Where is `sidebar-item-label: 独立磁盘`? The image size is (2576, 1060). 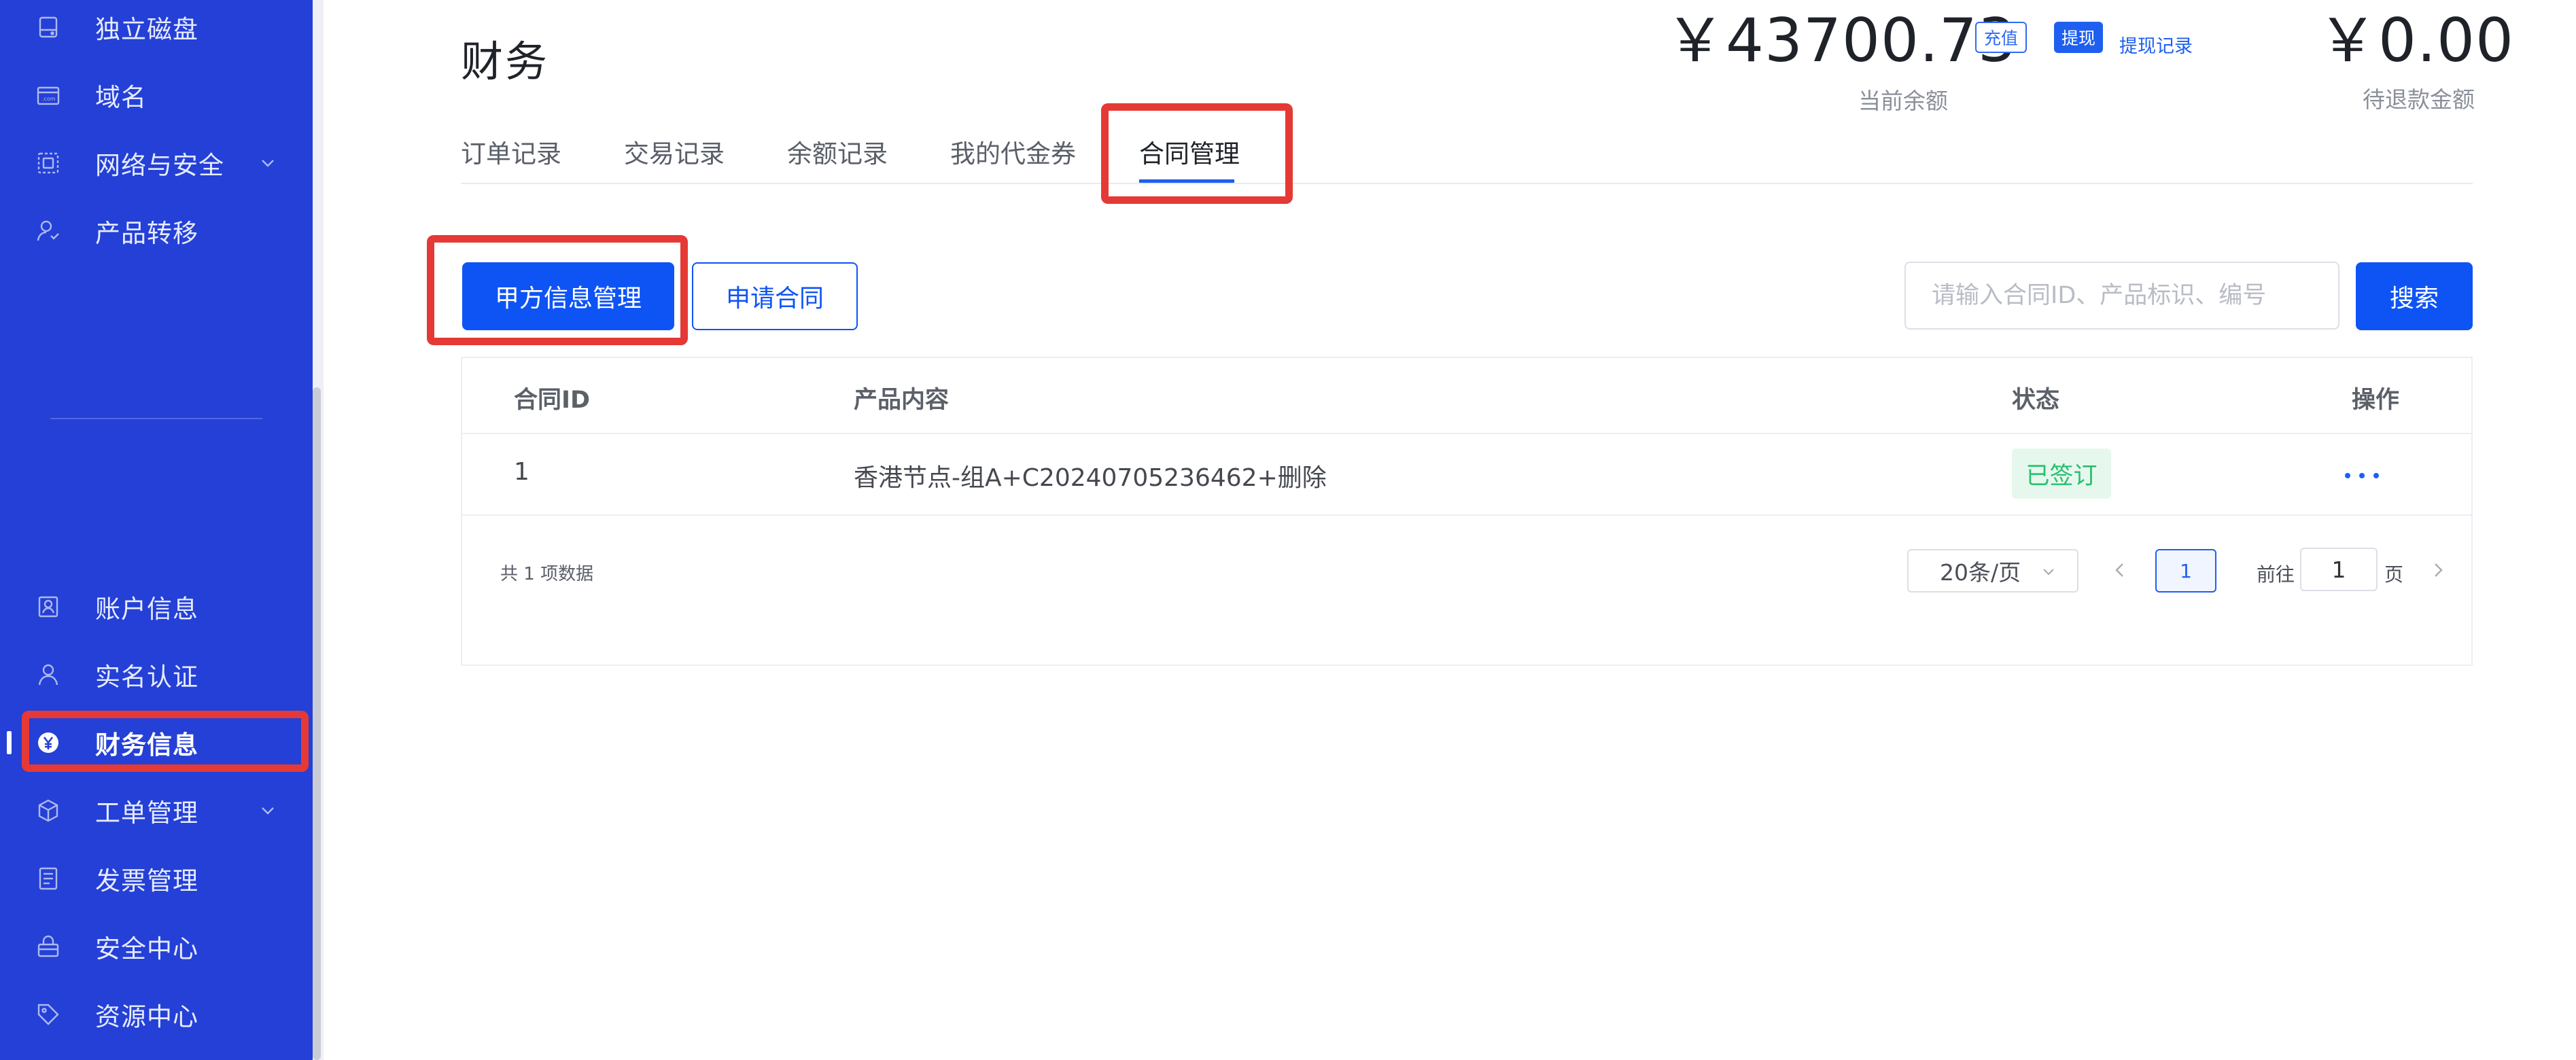
sidebar-item-label: 独立磁盘 is located at coordinates (146, 29).